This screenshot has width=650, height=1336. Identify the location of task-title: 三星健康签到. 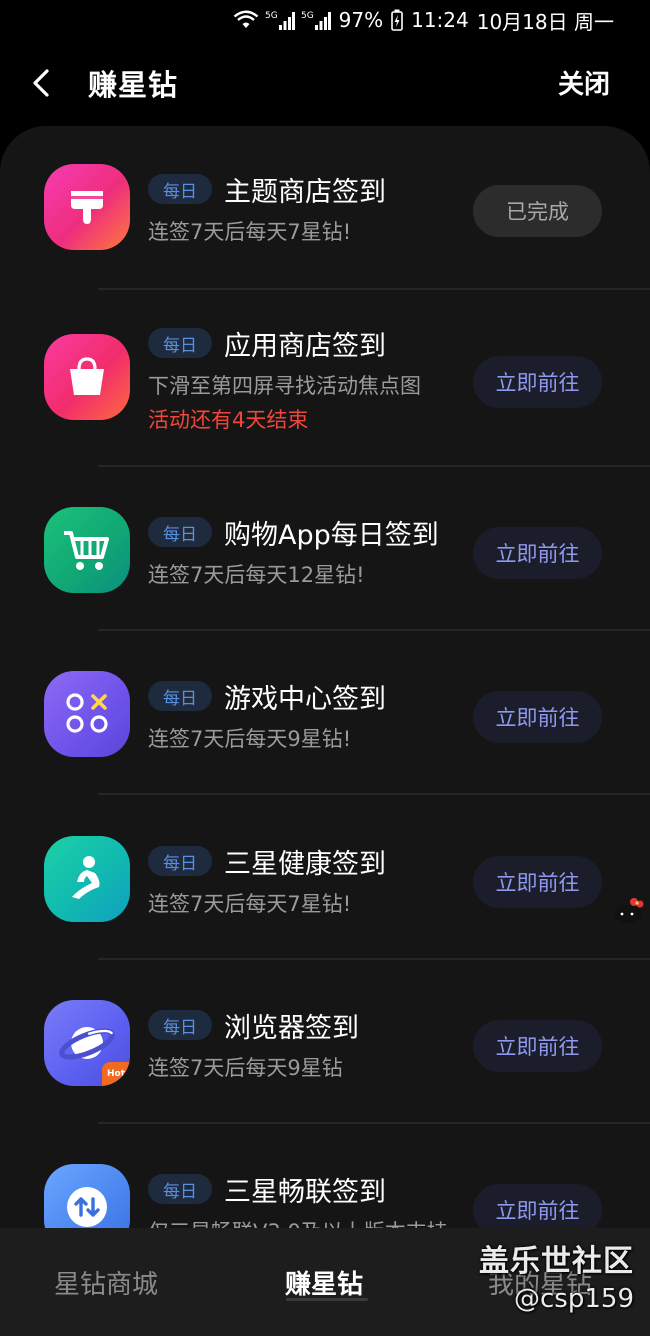
(305, 864).